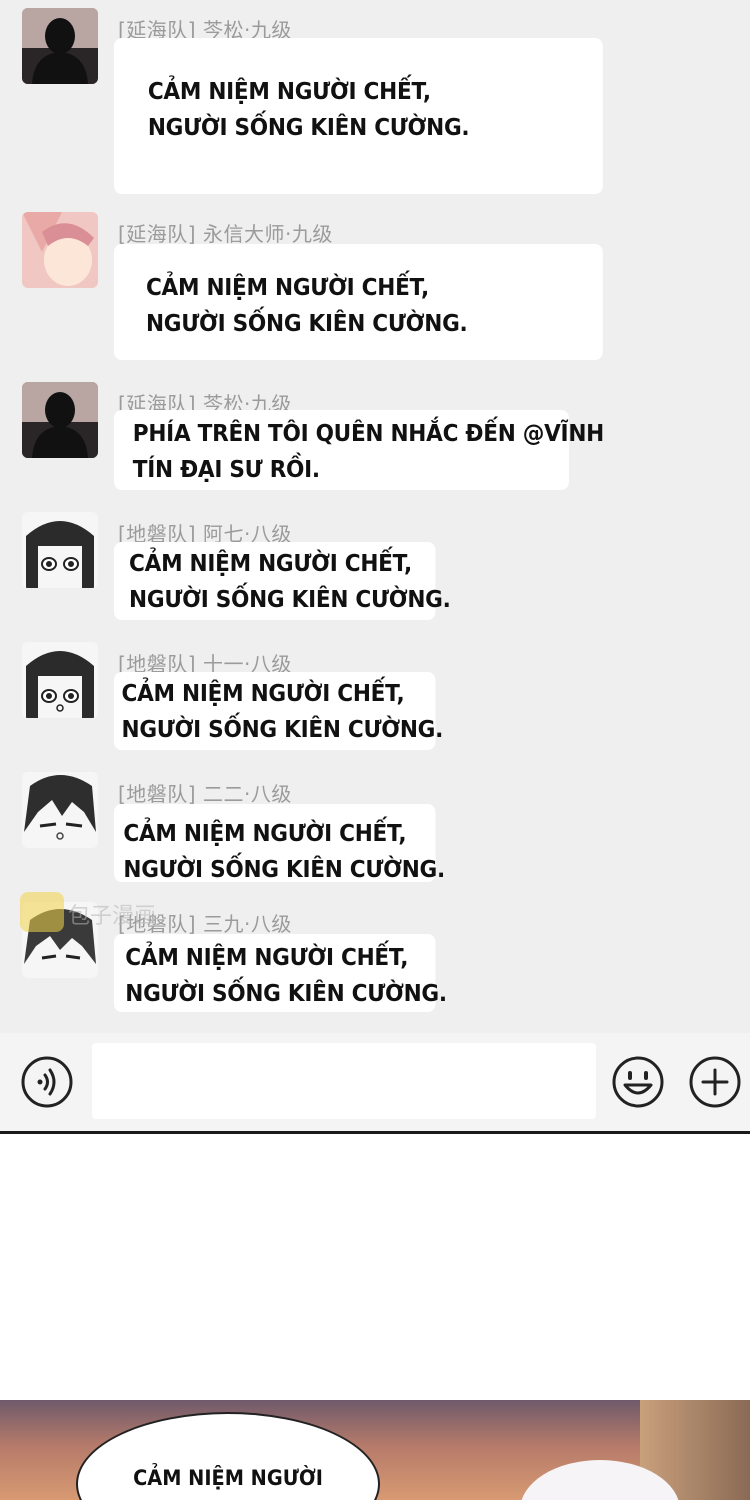 Image resolution: width=750 pixels, height=1500 pixels. What do you see at coordinates (368, 434) in the screenshot?
I see `message-line: PHÍA TRÊN TÔI QUÊN NHẮC ĐẾN @VĨNH` at bounding box center [368, 434].